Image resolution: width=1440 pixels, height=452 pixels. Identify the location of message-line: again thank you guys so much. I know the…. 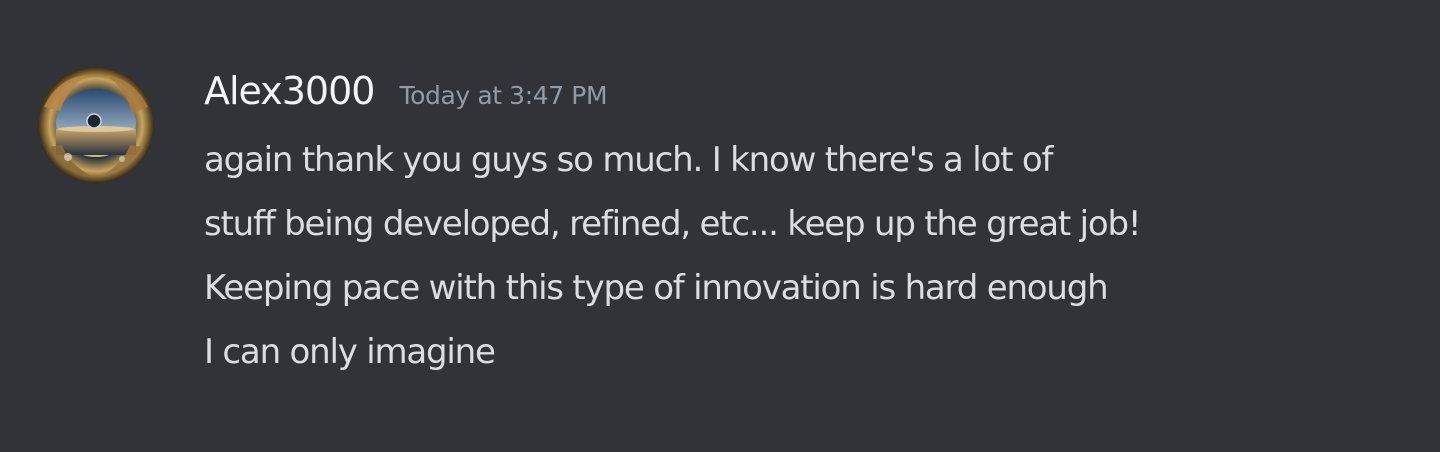
(628, 160).